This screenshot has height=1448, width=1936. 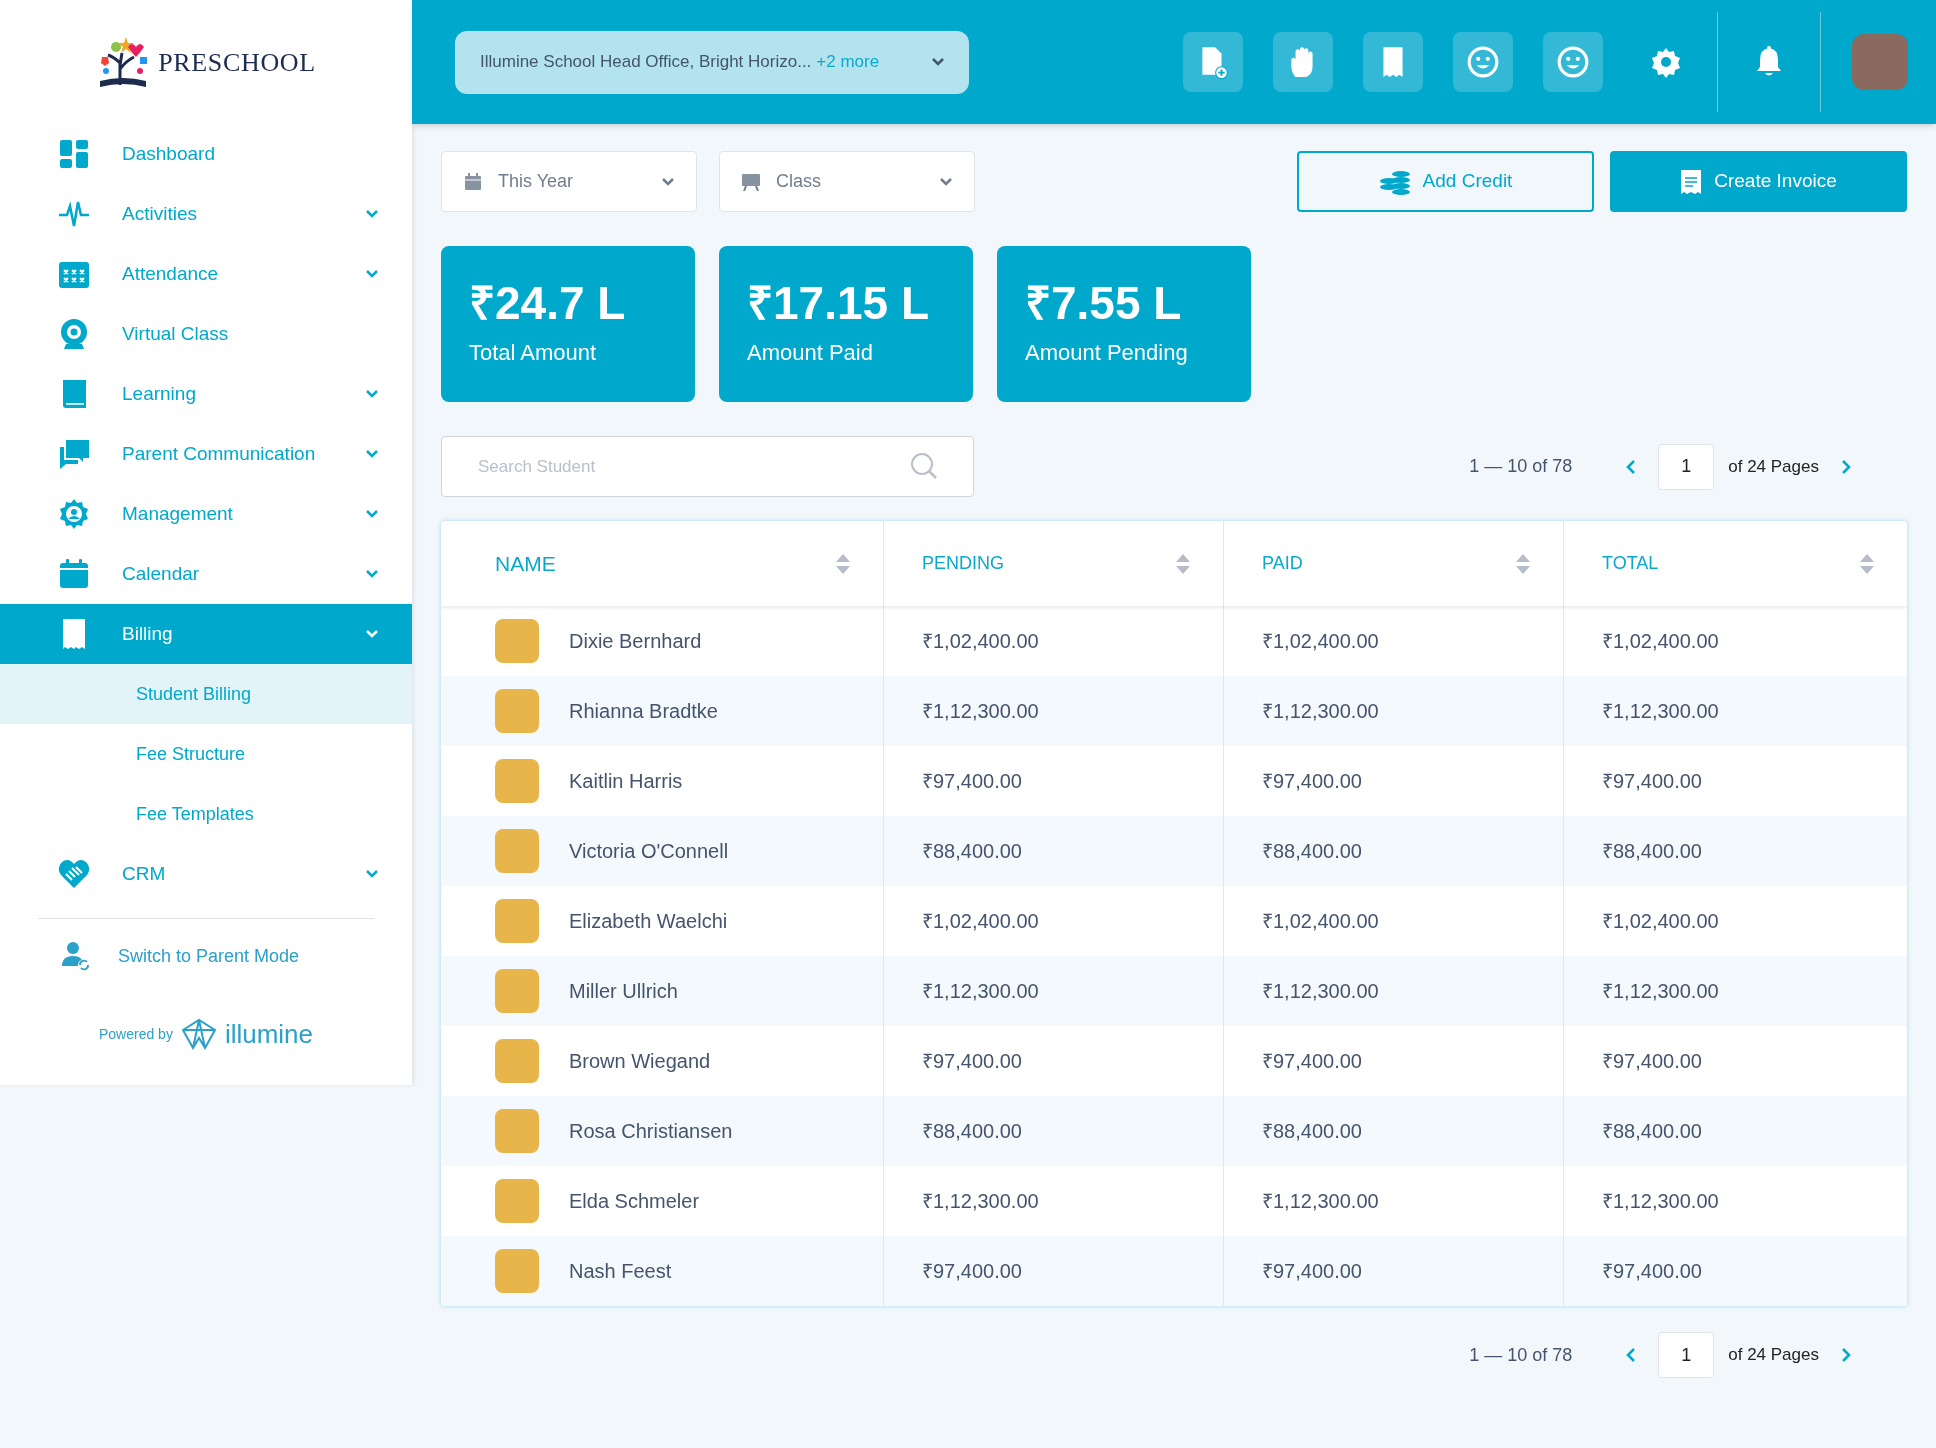 What do you see at coordinates (1880, 62) in the screenshot?
I see `avatar-photo-placeholder` at bounding box center [1880, 62].